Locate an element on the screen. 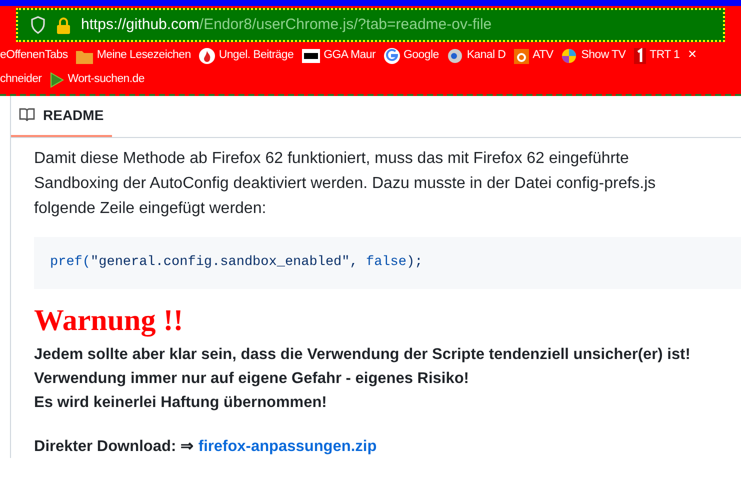 The image size is (741, 478). bookmark: chneider is located at coordinates (21, 80).